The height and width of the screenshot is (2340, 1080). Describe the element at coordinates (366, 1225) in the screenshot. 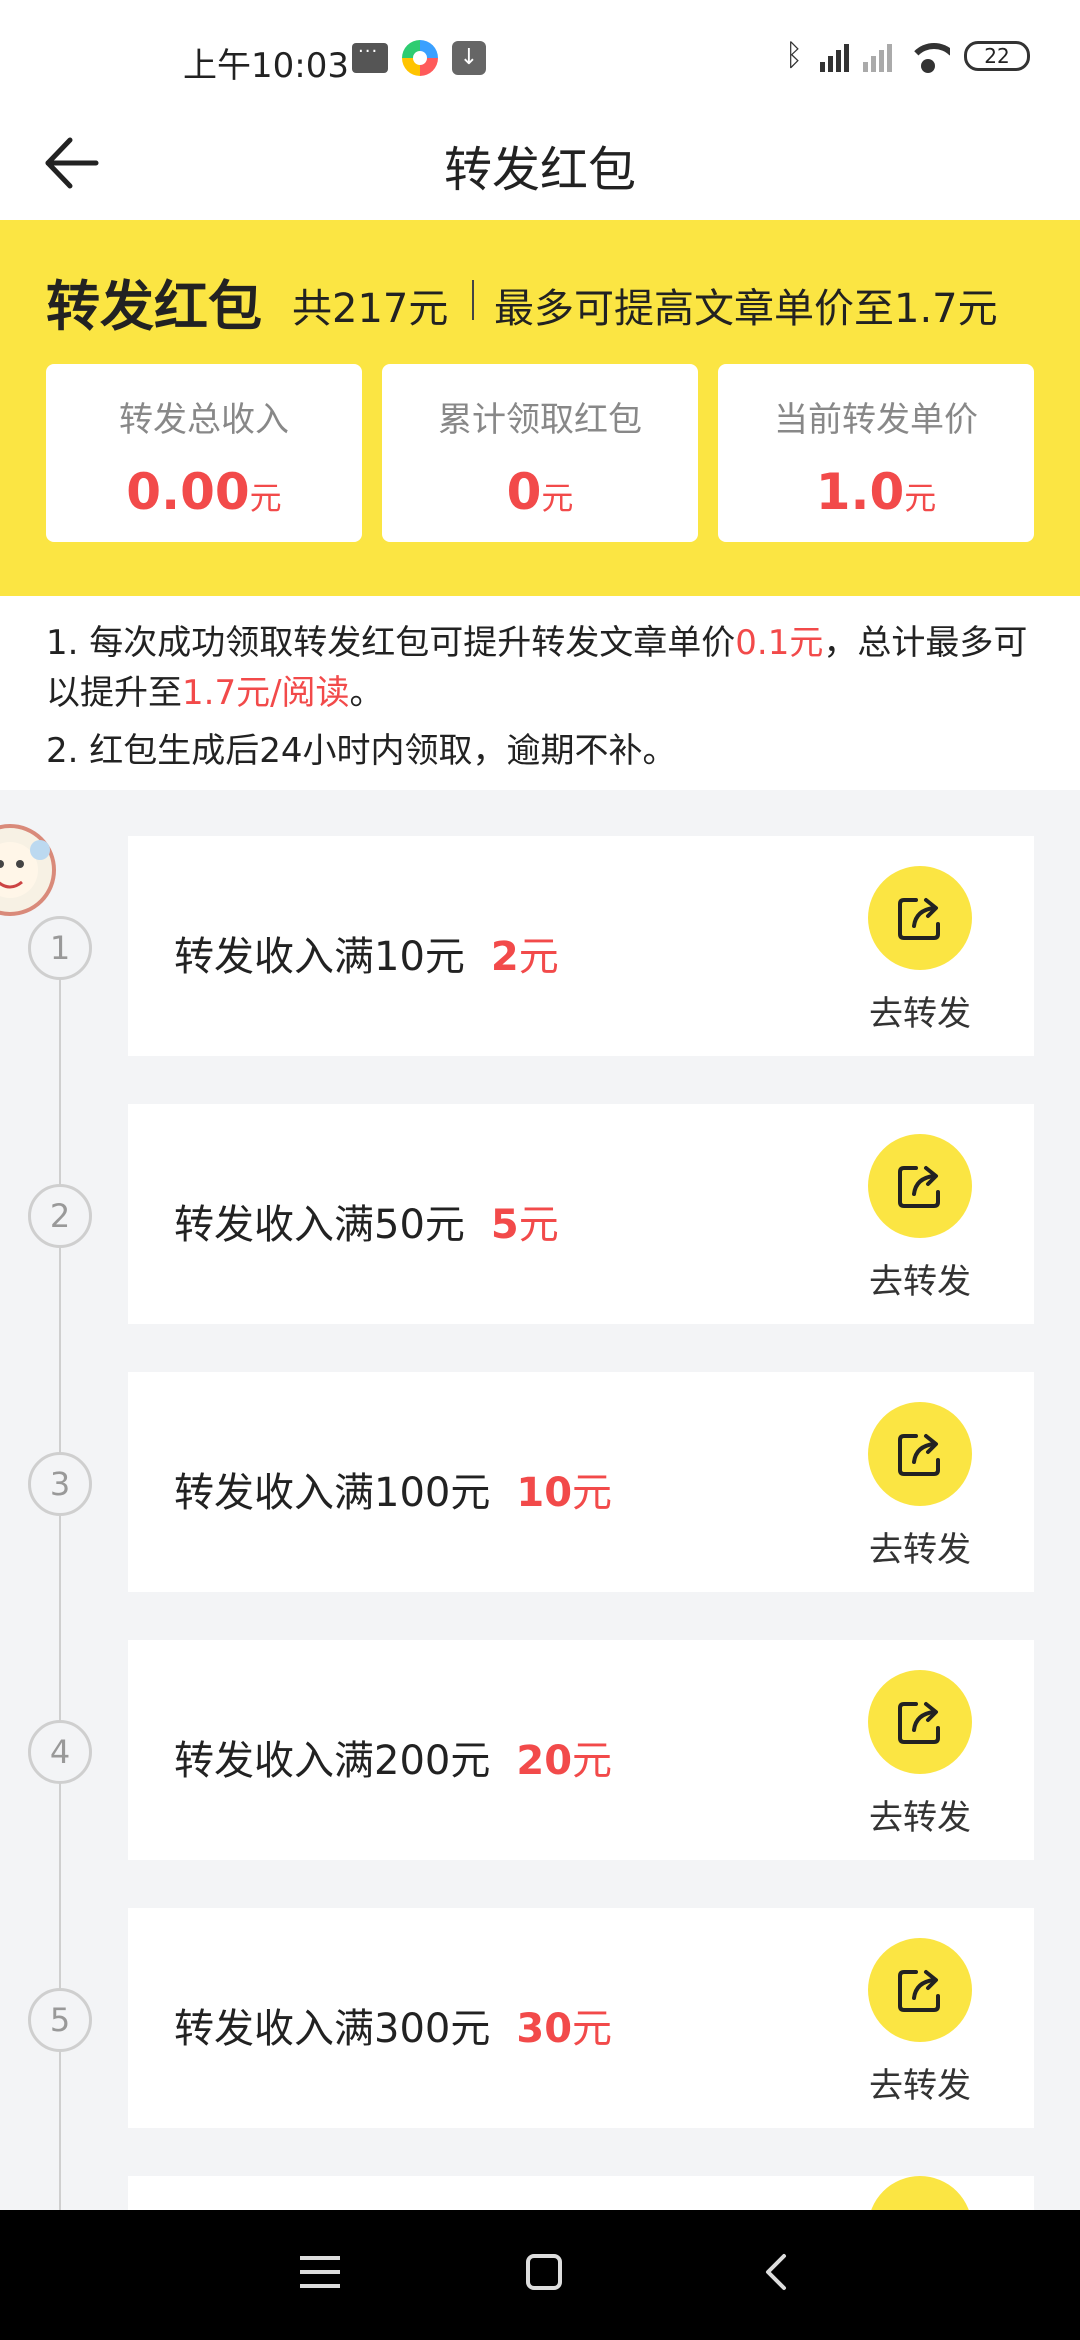

I see `task-text: 转发收入满50元 5元` at that location.